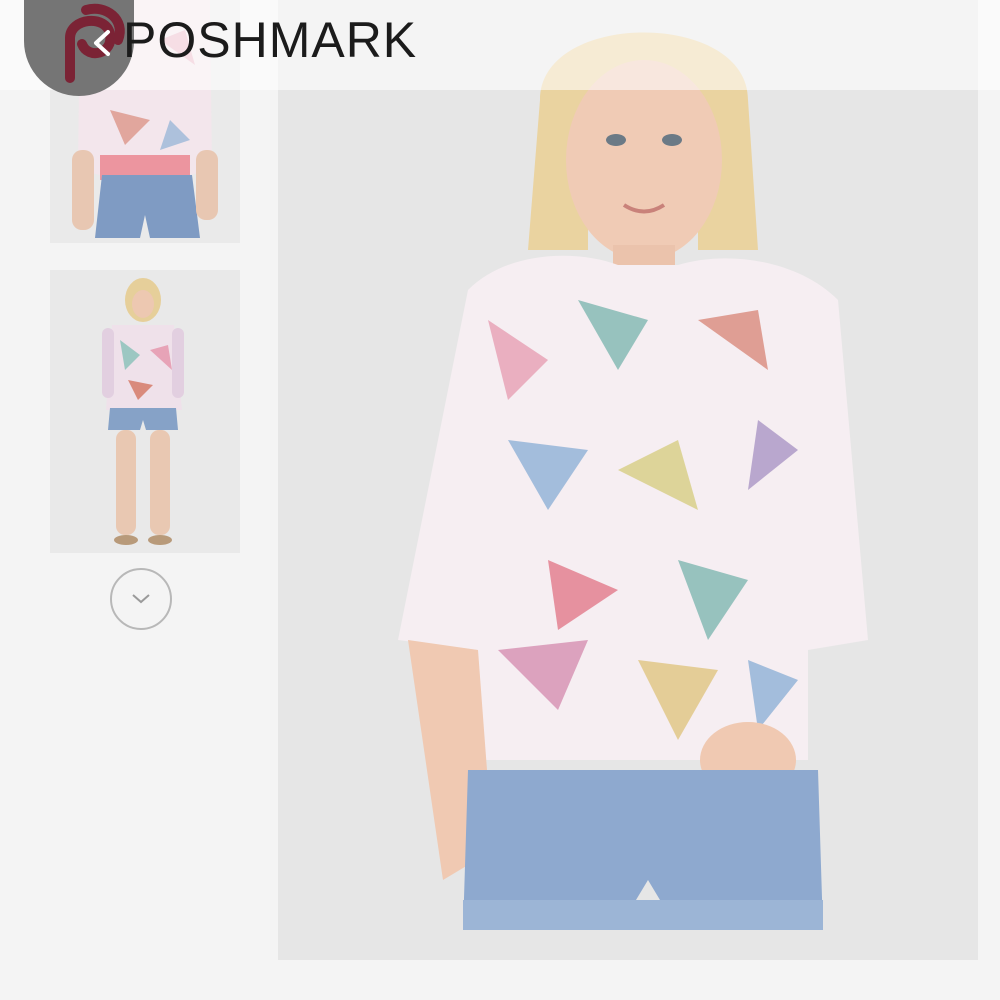 Image resolution: width=1000 pixels, height=1000 pixels. What do you see at coordinates (270, 40) in the screenshot?
I see `brand-name: POSHMARK` at bounding box center [270, 40].